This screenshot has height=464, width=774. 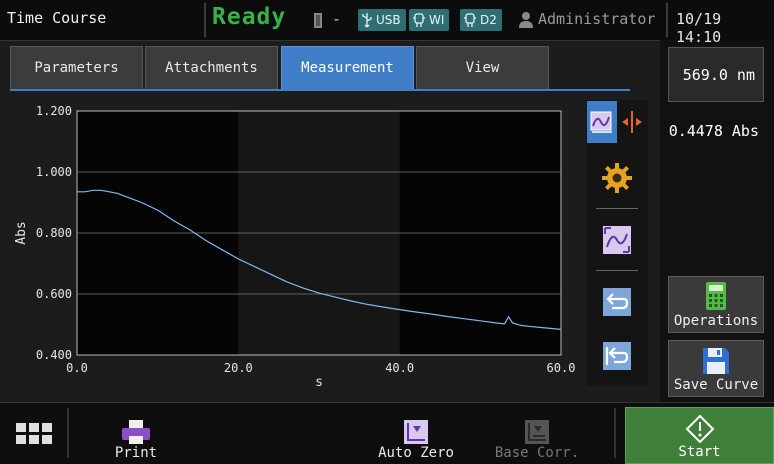 I want to click on tab-parameters: Parameters, so click(x=76, y=68).